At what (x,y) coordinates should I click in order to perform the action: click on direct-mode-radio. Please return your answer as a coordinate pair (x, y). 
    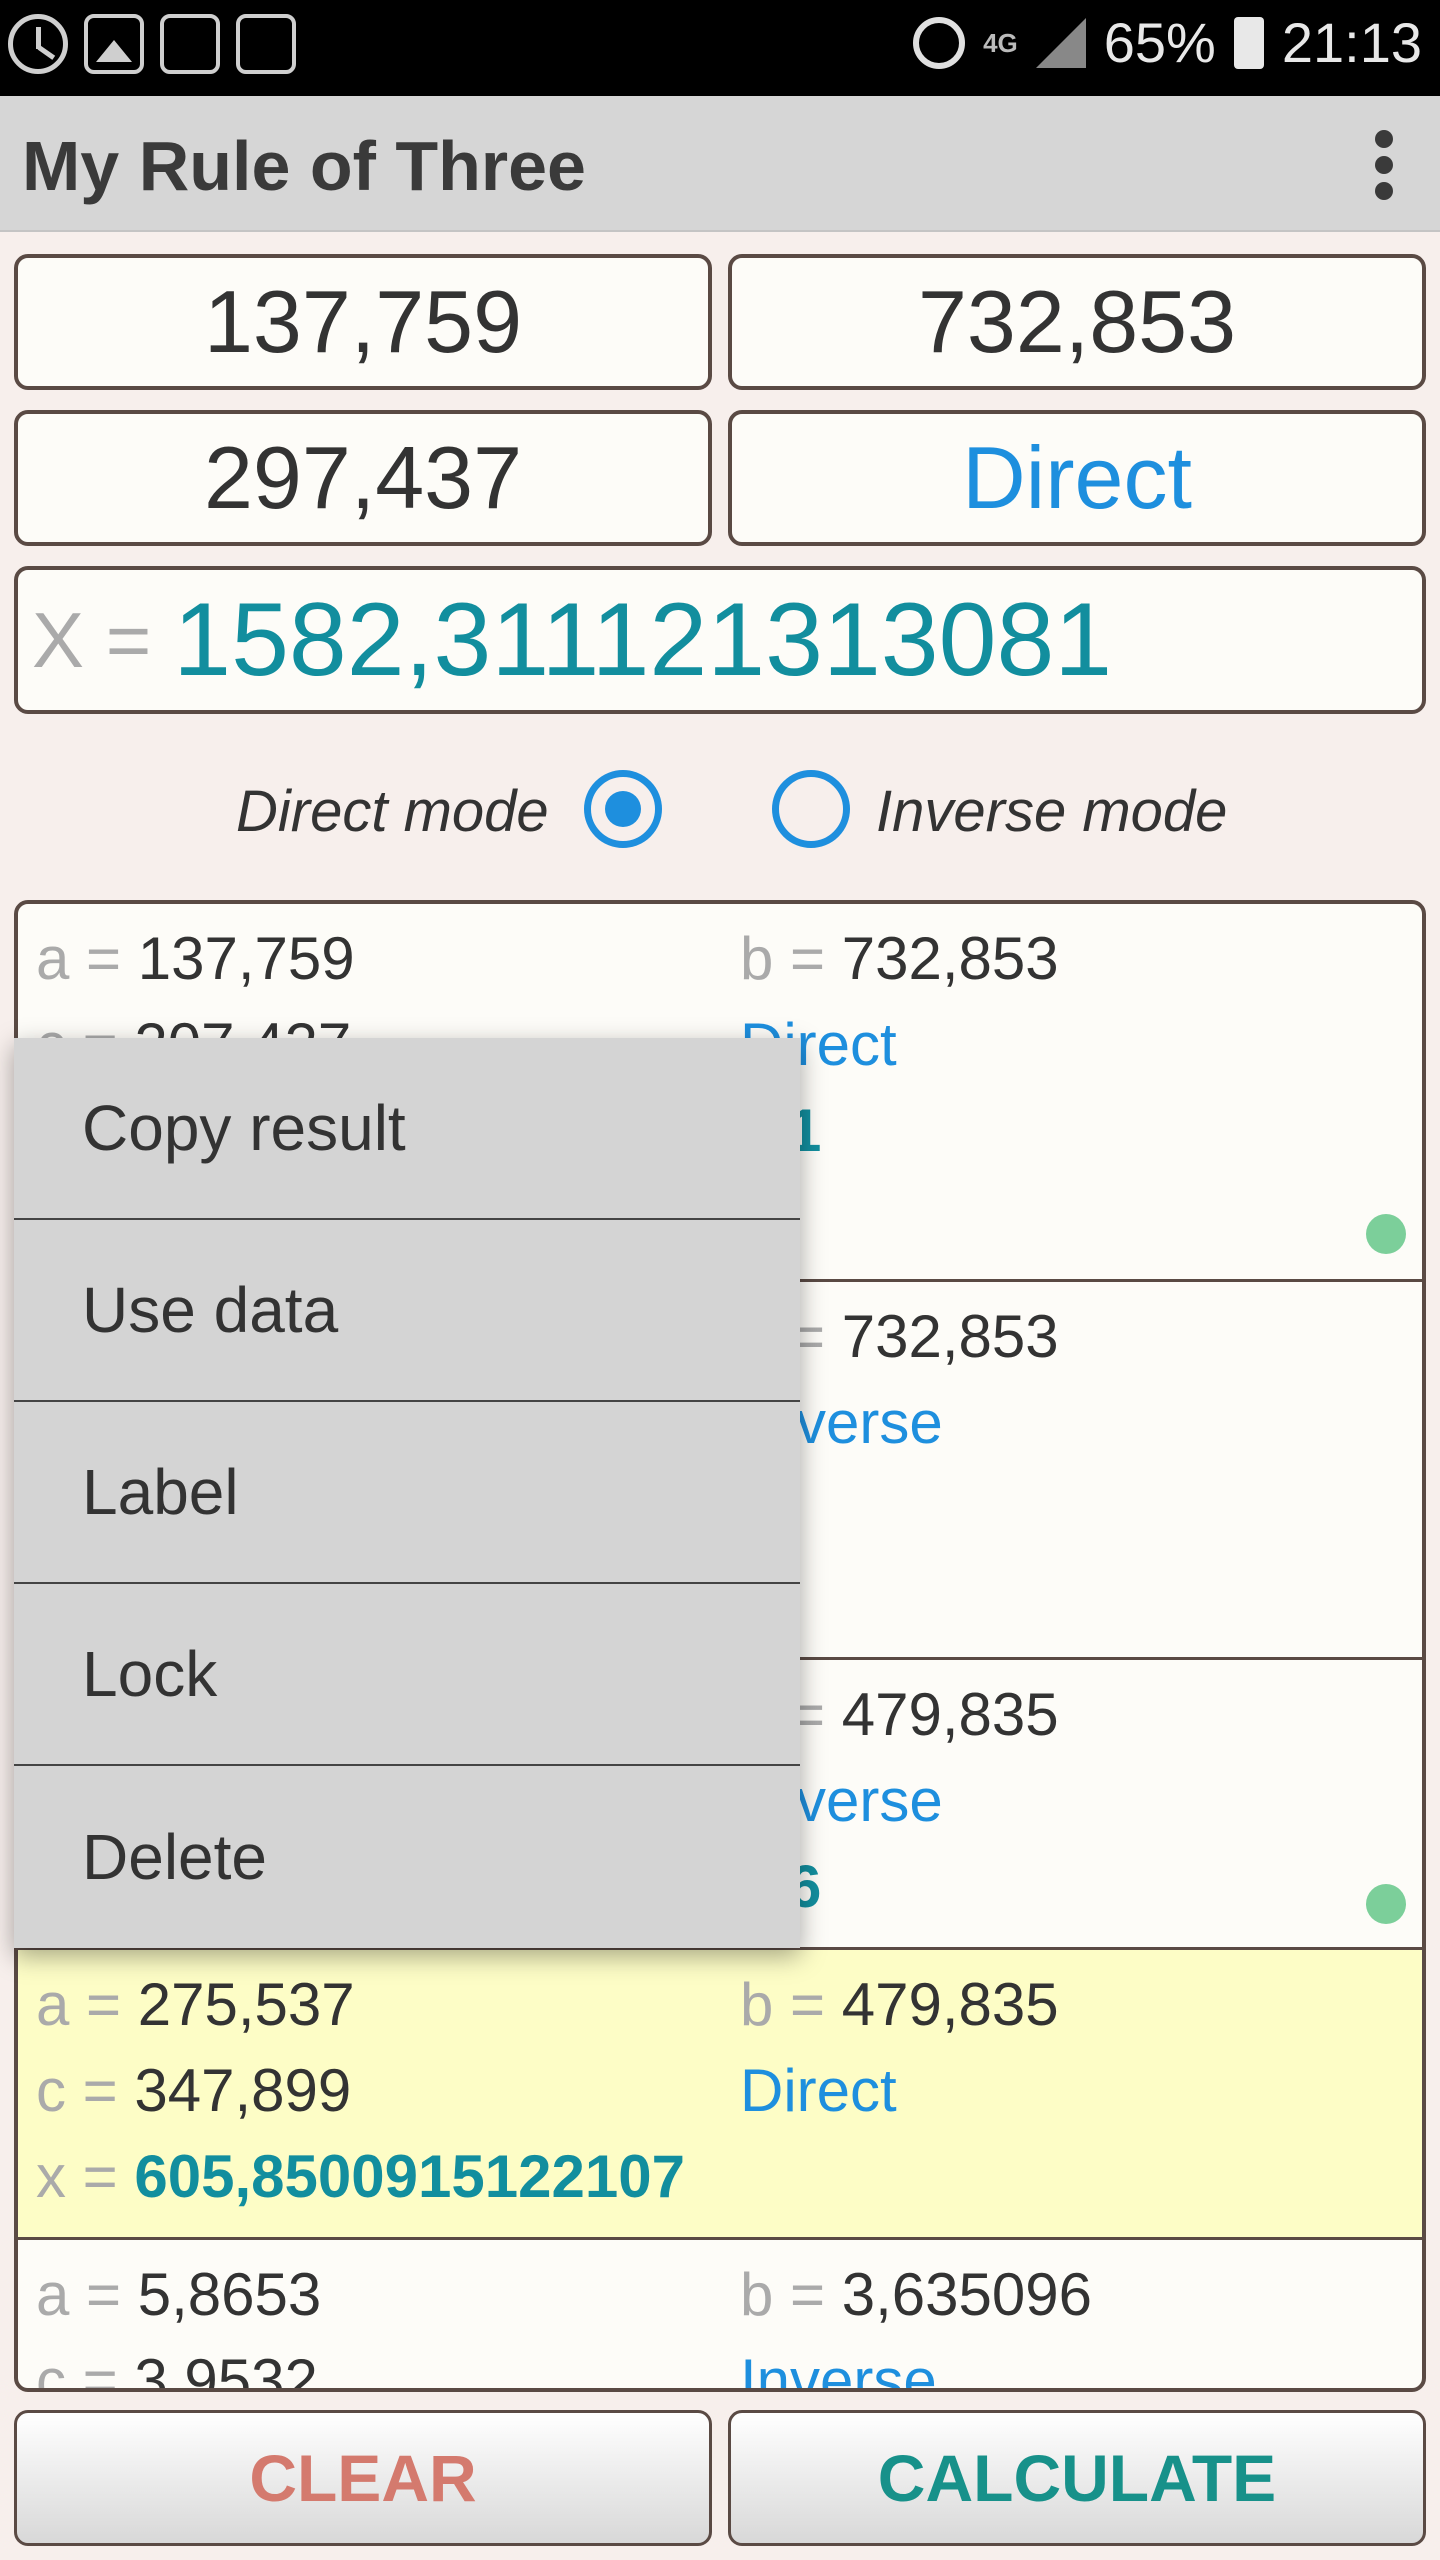
    Looking at the image, I should click on (623, 809).